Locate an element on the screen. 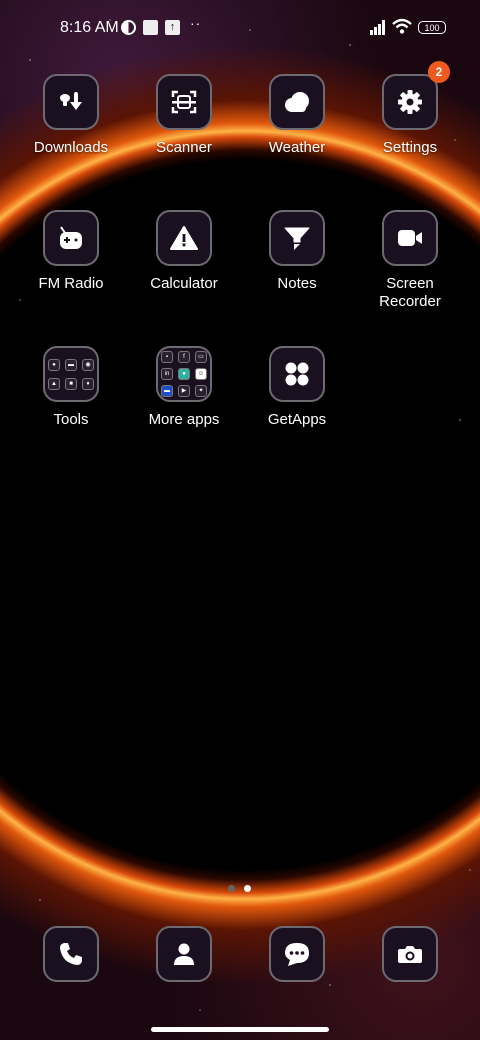 The height and width of the screenshot is (1040, 480). status-bar: 8:16 AM ↑ ·· 100 is located at coordinates (240, 28).